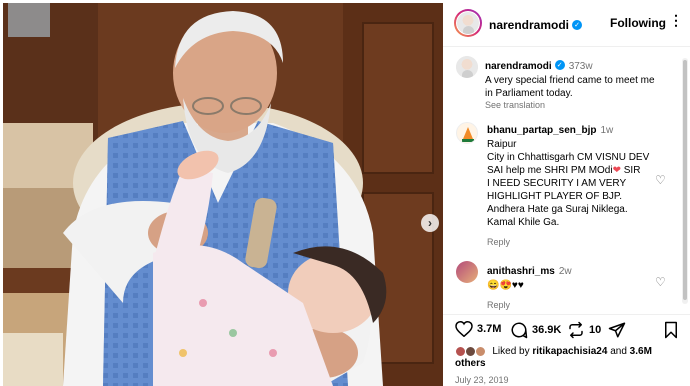 This screenshot has height=386, width=690. I want to click on liked-by-user: ritikapachisia24, so click(569, 351).